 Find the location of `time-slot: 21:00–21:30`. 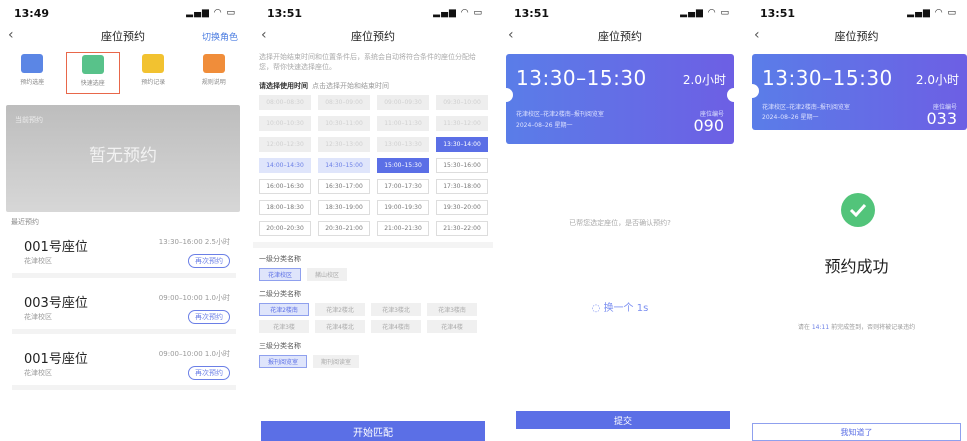

time-slot: 21:00–21:30 is located at coordinates (403, 228).